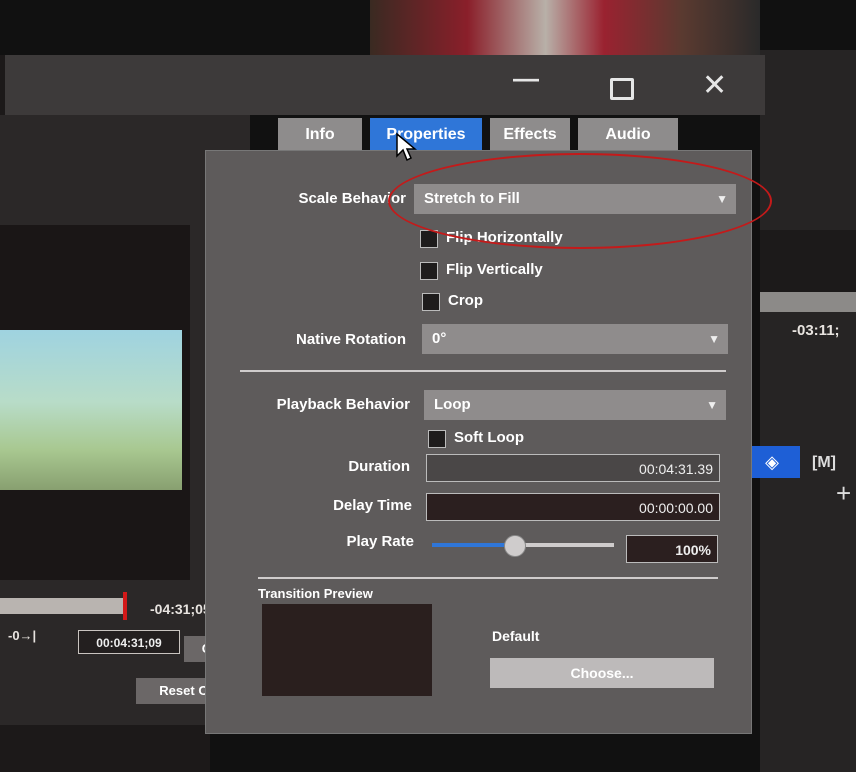 The image size is (856, 772). I want to click on tab-audio: Audio, so click(628, 135).